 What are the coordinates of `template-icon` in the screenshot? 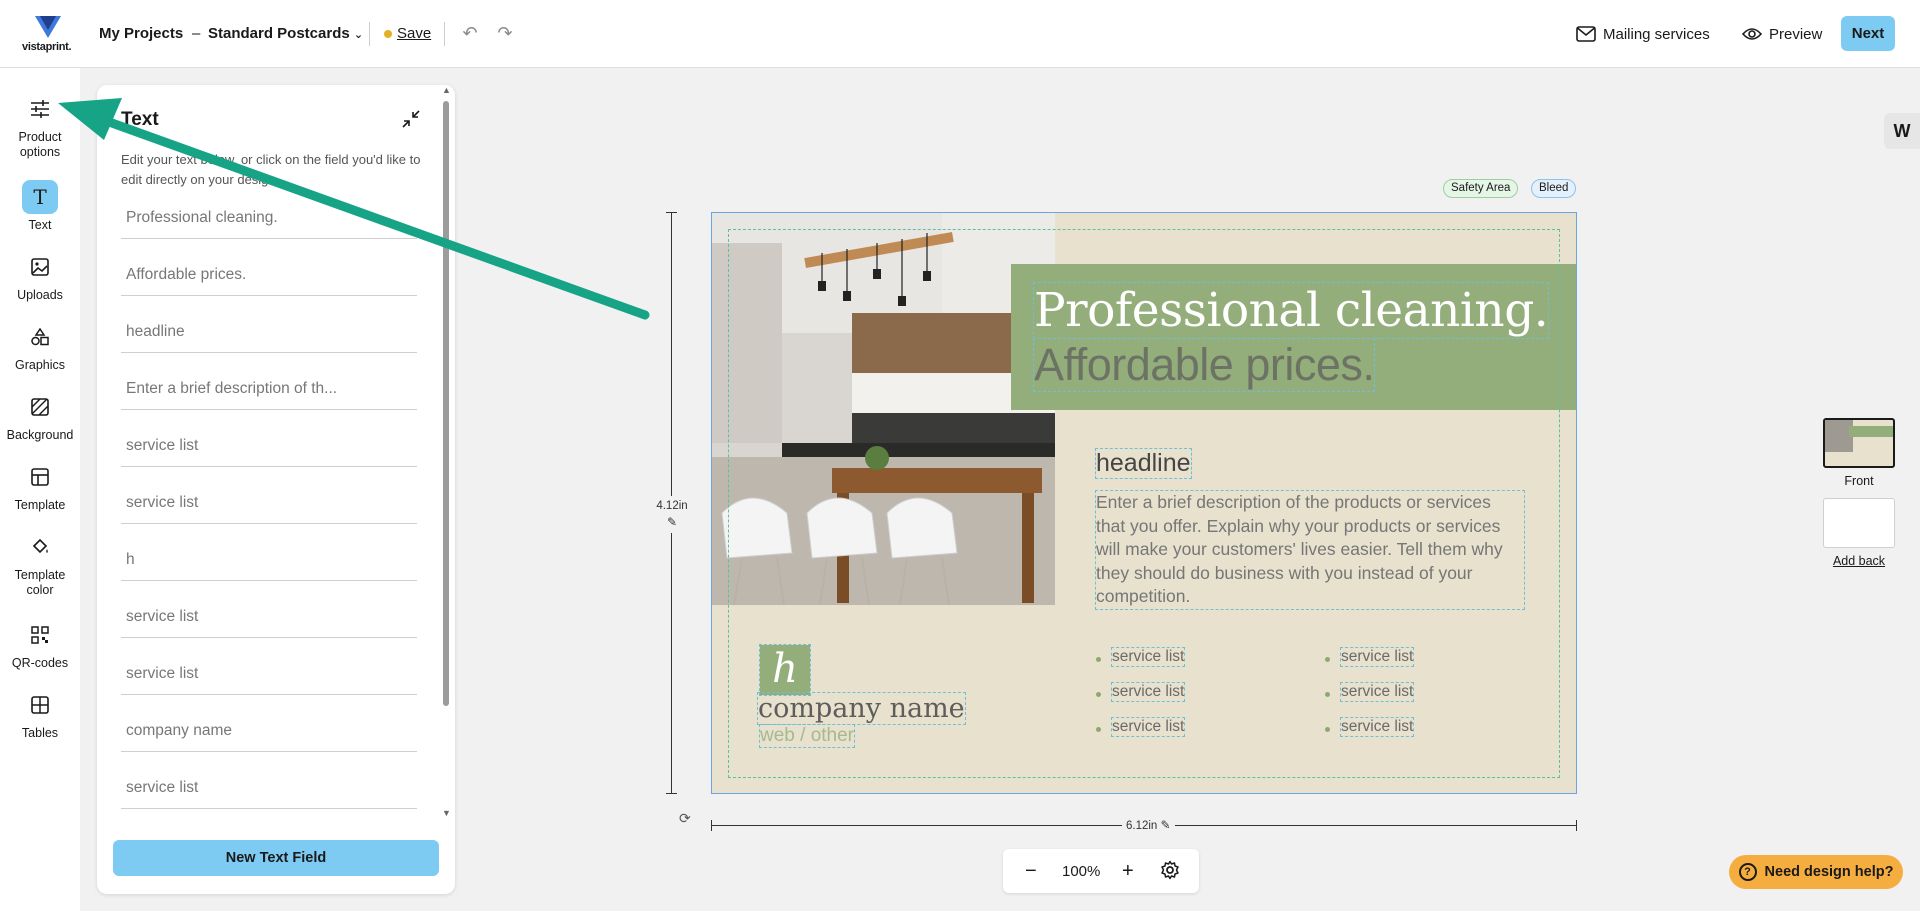 It's located at (40, 477).